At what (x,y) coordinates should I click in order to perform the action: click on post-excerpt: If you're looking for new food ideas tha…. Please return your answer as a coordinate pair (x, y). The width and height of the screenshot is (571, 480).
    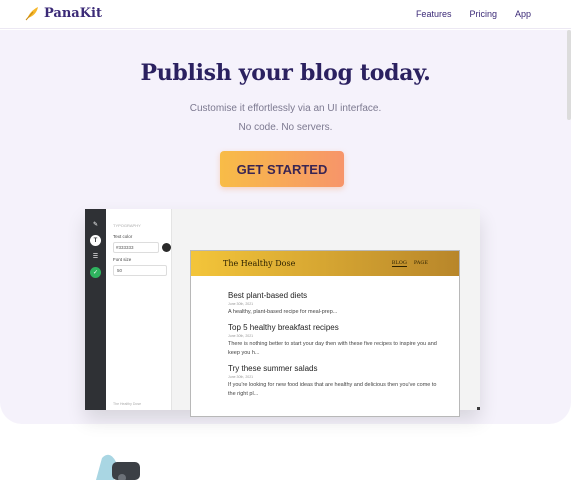
    Looking at the image, I should click on (332, 389).